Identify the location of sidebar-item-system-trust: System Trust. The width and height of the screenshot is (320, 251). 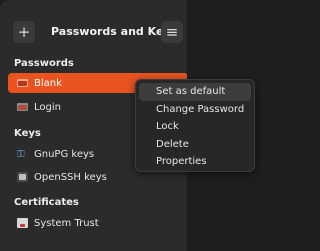
(98, 223).